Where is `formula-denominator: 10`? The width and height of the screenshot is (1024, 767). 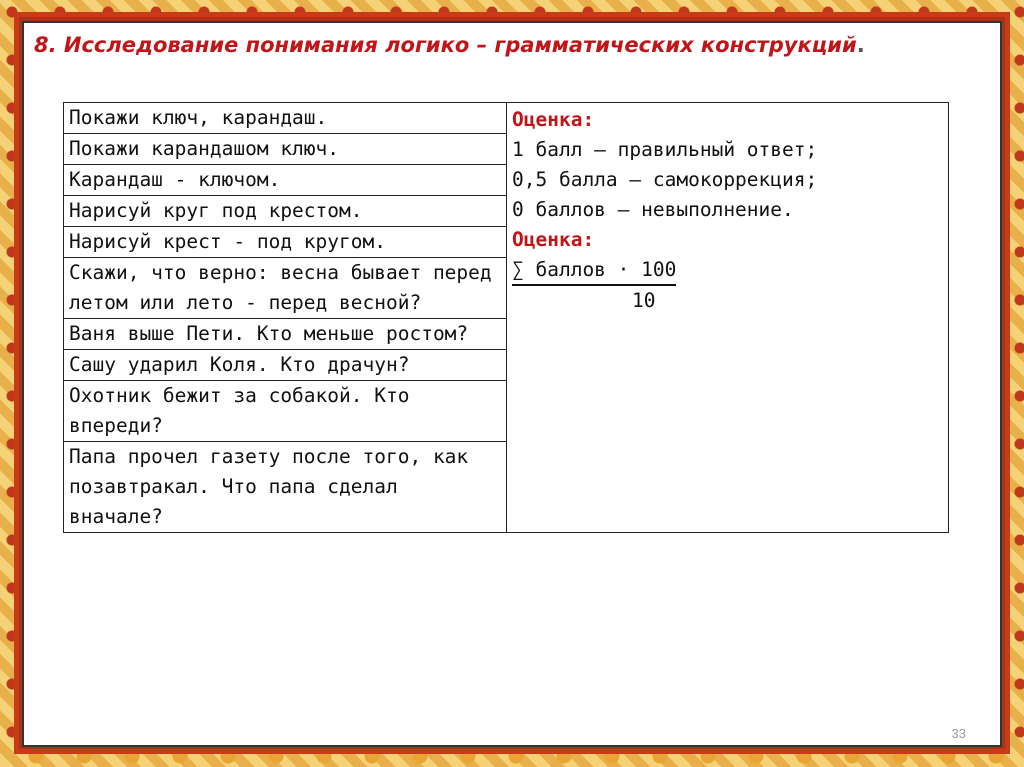
formula-denominator: 10 is located at coordinates (644, 300).